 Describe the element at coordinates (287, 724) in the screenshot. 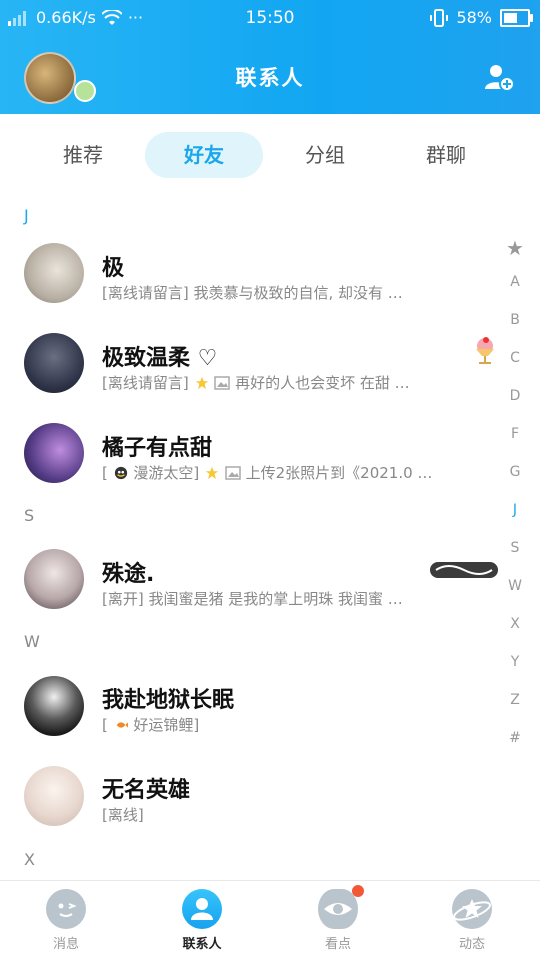

I see `contact-message: [ 好运锦鲤]` at that location.